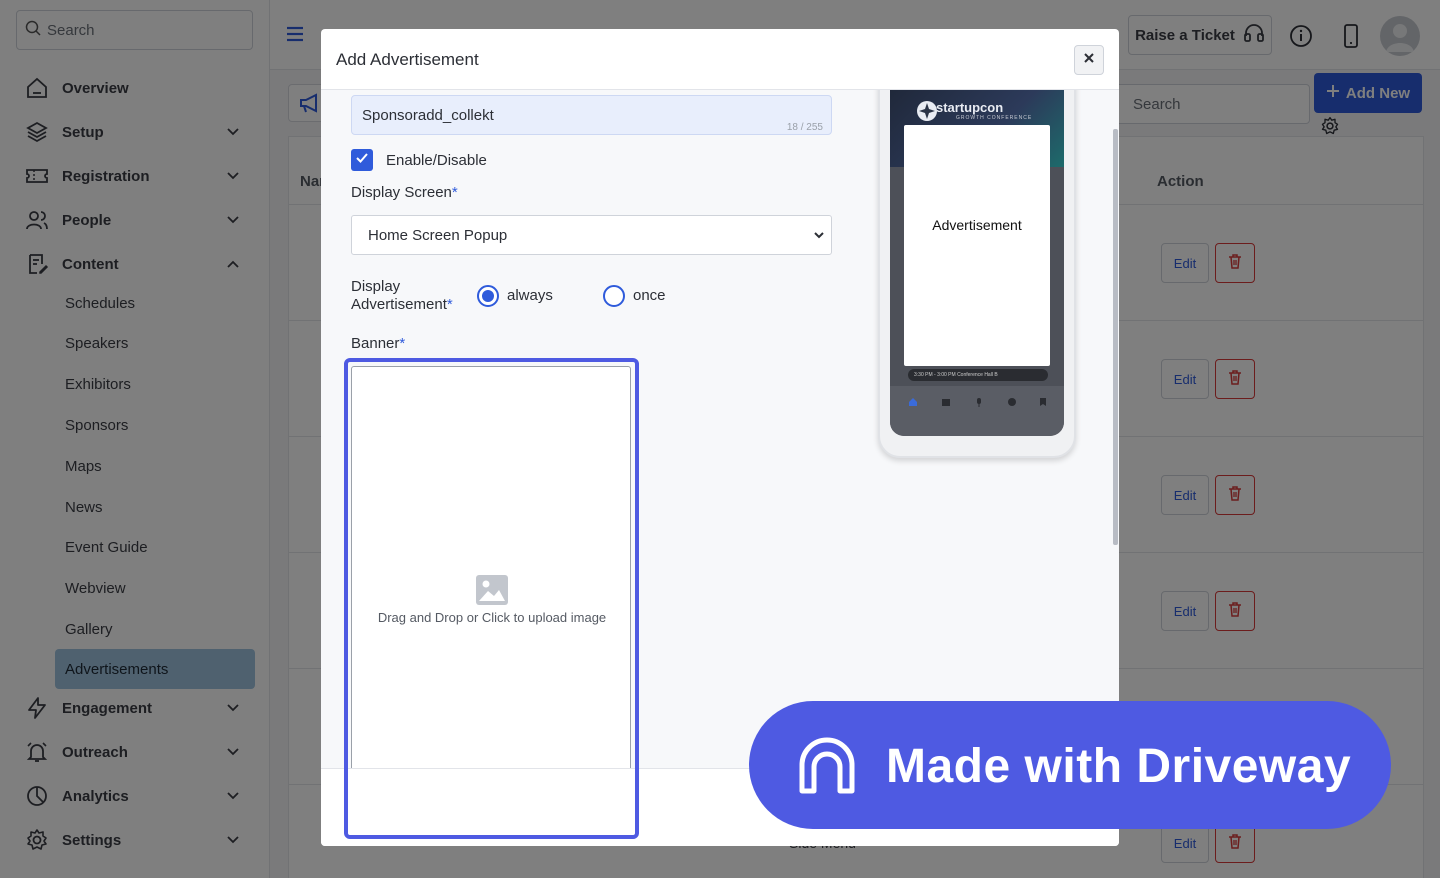 This screenshot has height=878, width=1440. I want to click on display-ad-label-line2: Advertisement*, so click(402, 304).